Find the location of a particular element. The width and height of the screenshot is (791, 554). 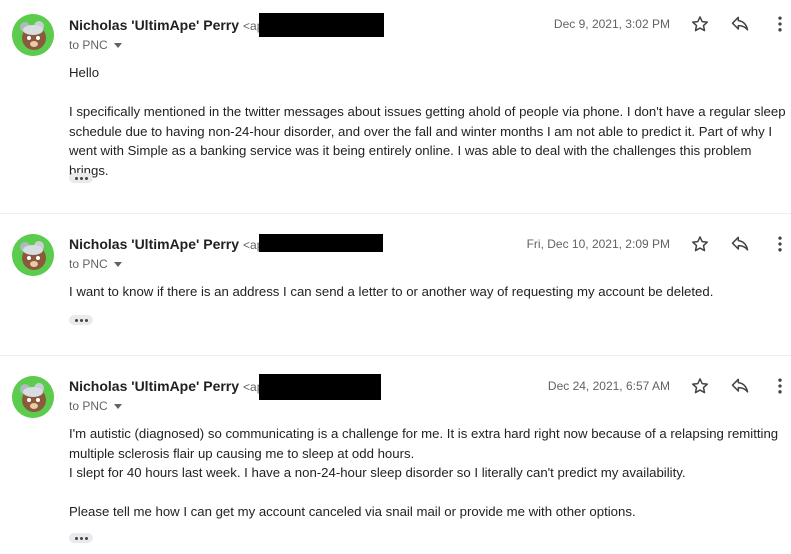

message-date: Fri, Dec 10, 2021, 2:09 PM is located at coordinates (598, 244).